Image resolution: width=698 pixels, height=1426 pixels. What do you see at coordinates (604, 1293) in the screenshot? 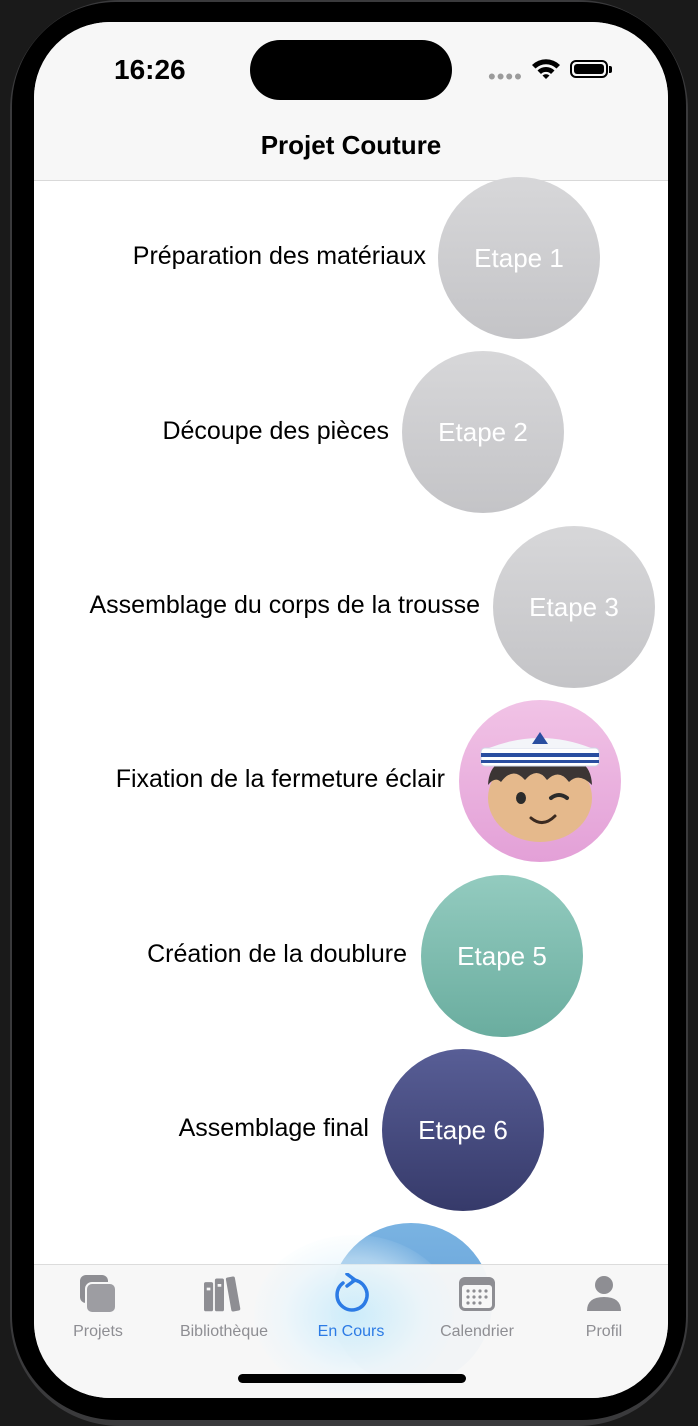
I see `person-icon` at bounding box center [604, 1293].